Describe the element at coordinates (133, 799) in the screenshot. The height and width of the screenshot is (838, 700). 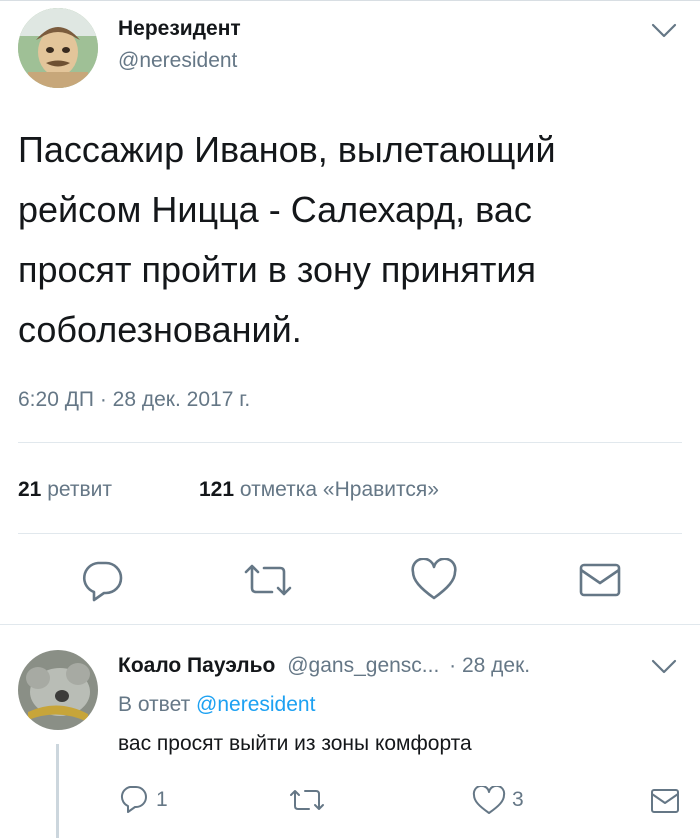
I see `reply-reply-icon` at that location.